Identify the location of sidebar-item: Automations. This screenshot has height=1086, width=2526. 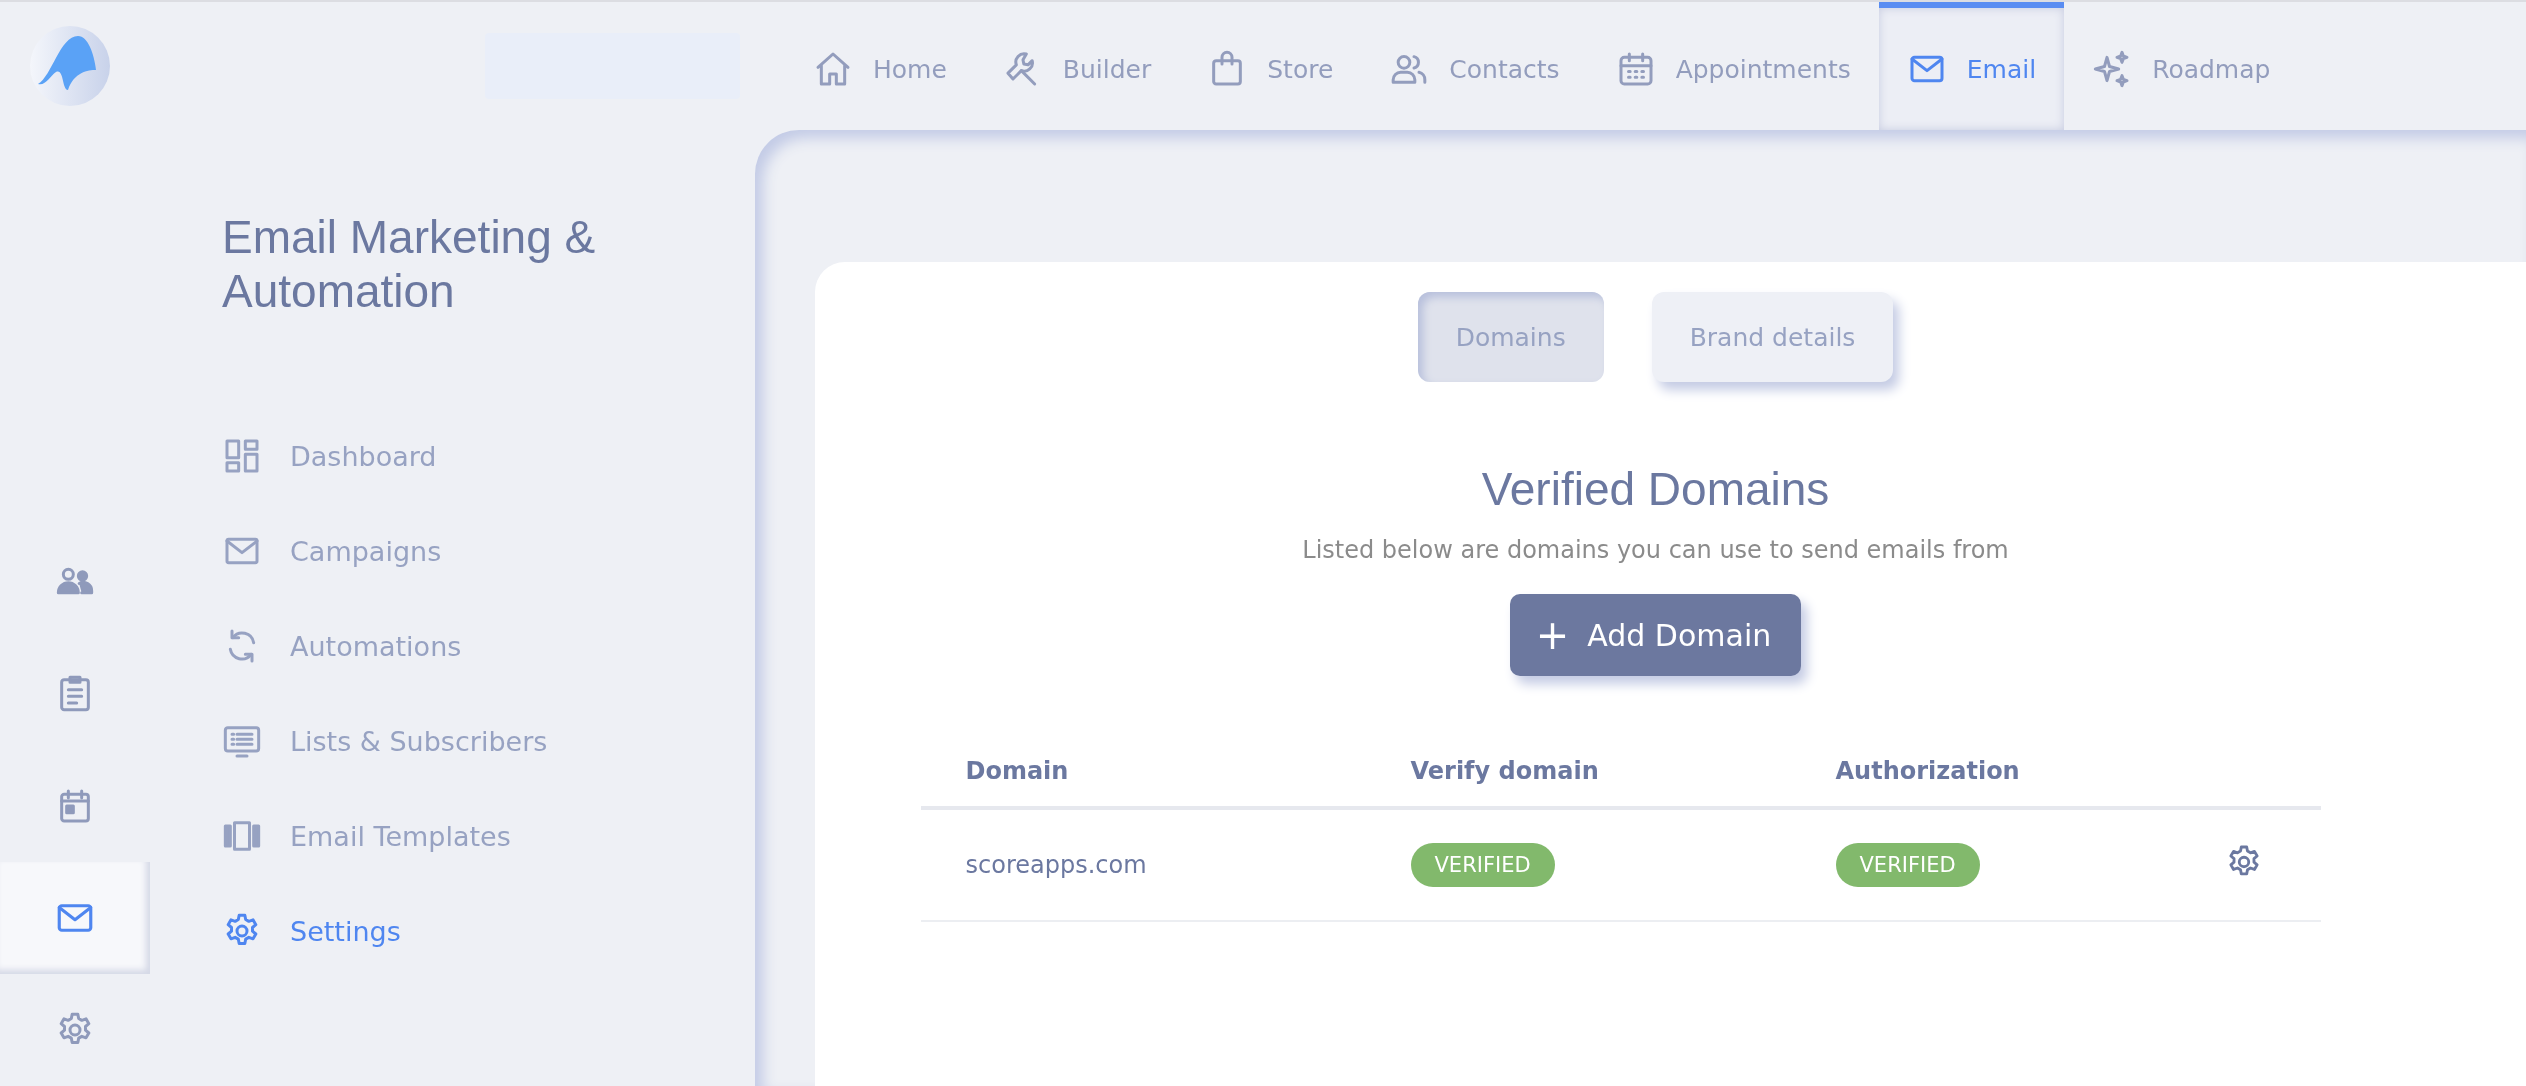
(342, 646).